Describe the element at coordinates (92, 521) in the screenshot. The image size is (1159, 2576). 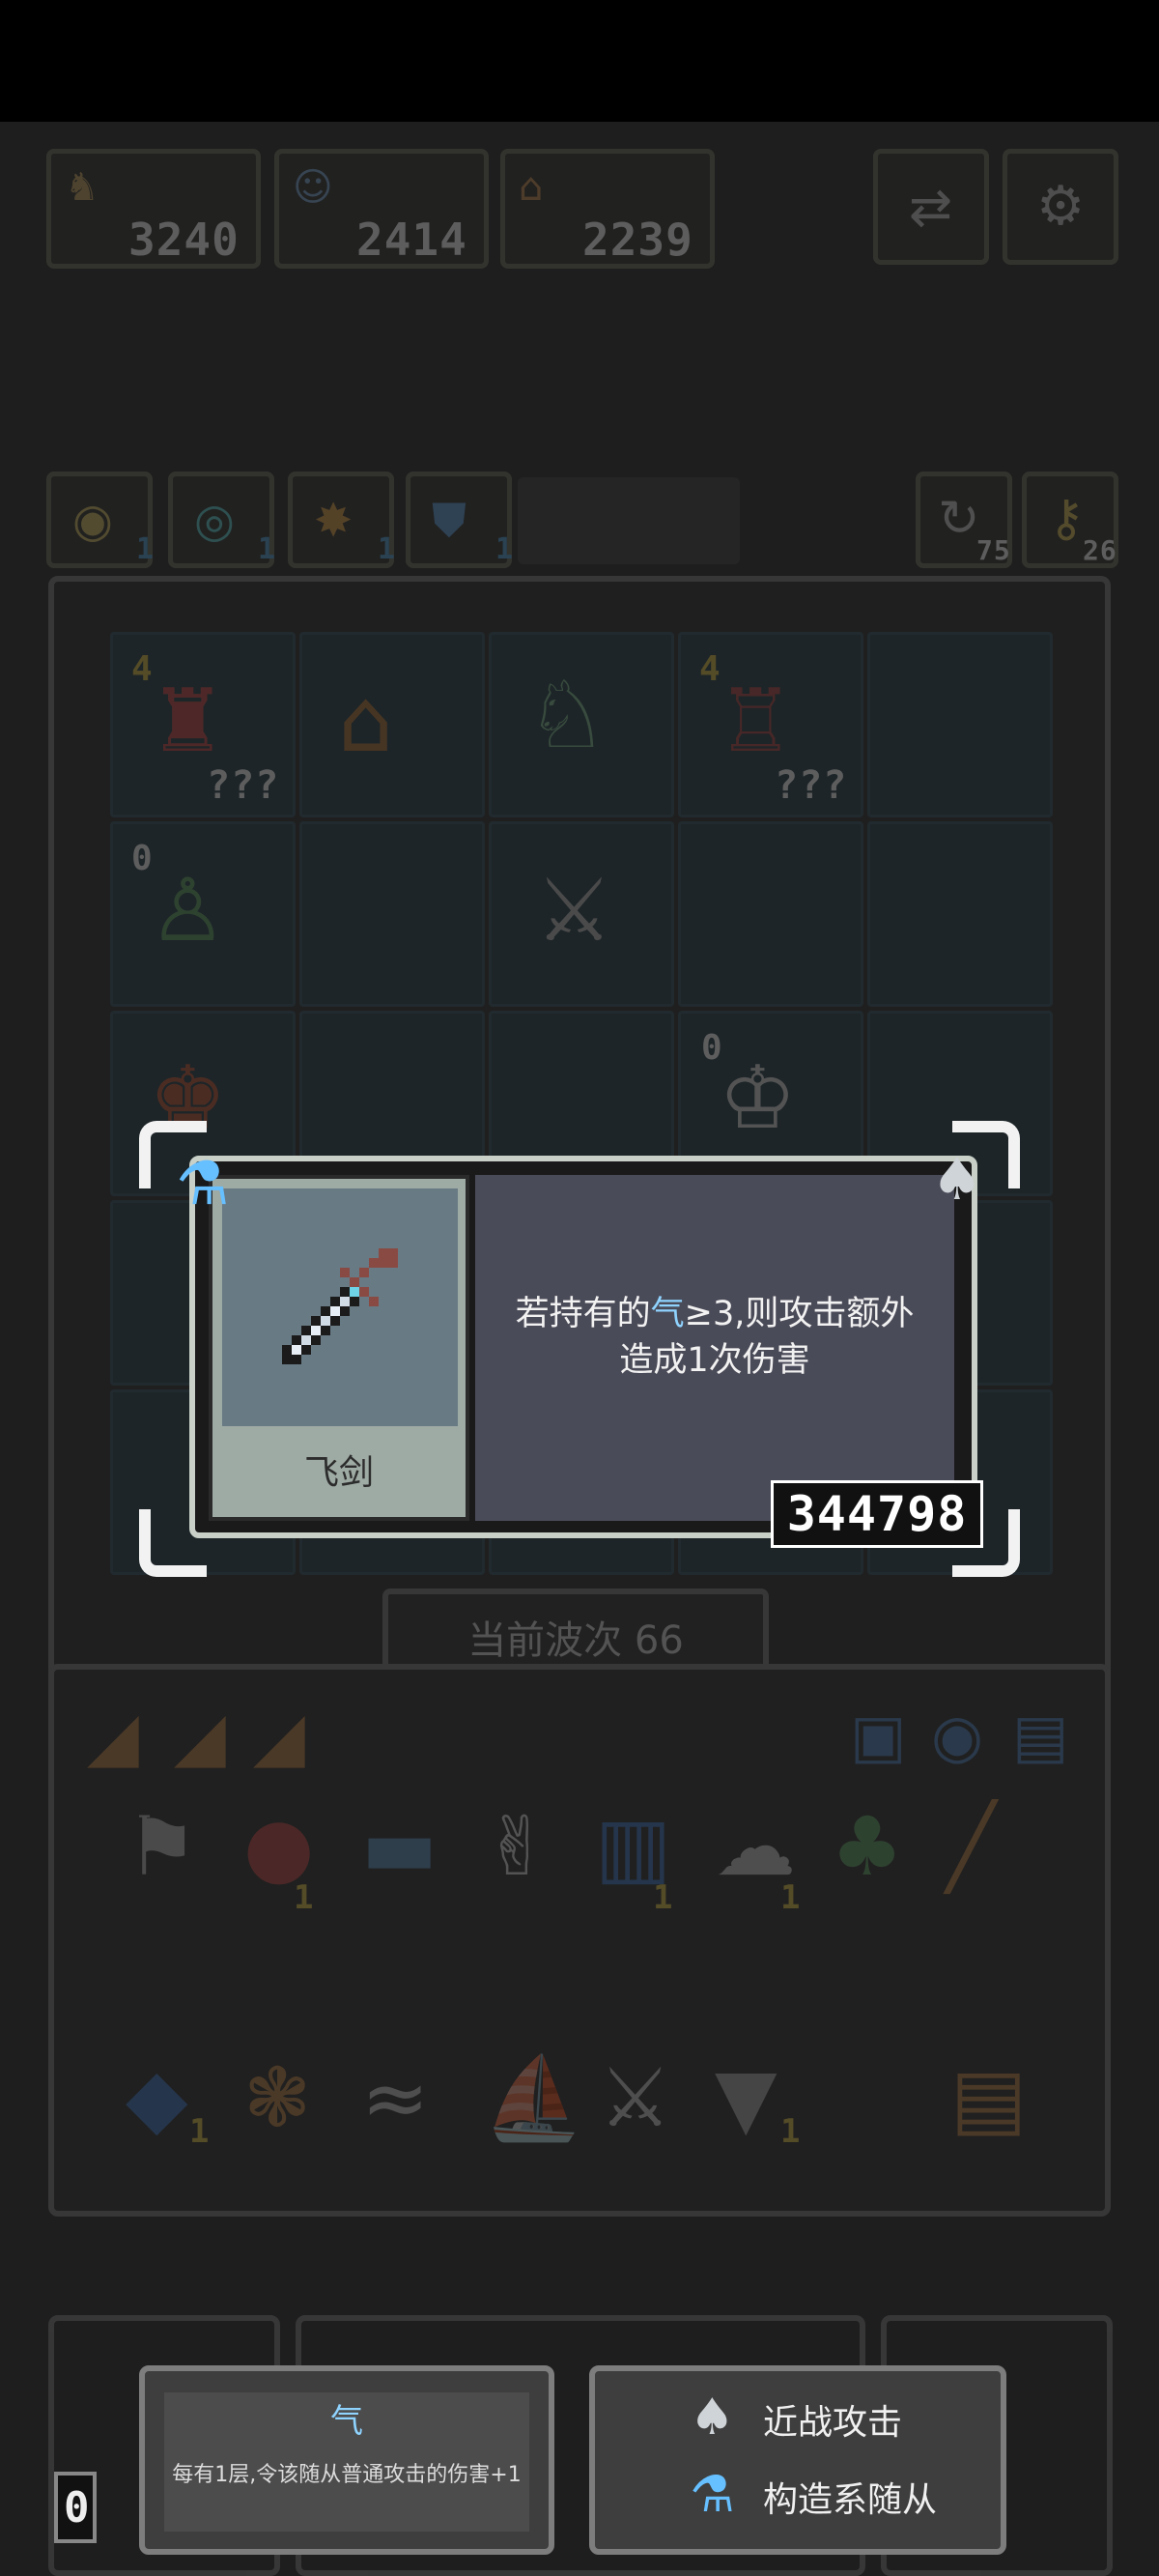
I see `eye-buff-icon: ◉` at that location.